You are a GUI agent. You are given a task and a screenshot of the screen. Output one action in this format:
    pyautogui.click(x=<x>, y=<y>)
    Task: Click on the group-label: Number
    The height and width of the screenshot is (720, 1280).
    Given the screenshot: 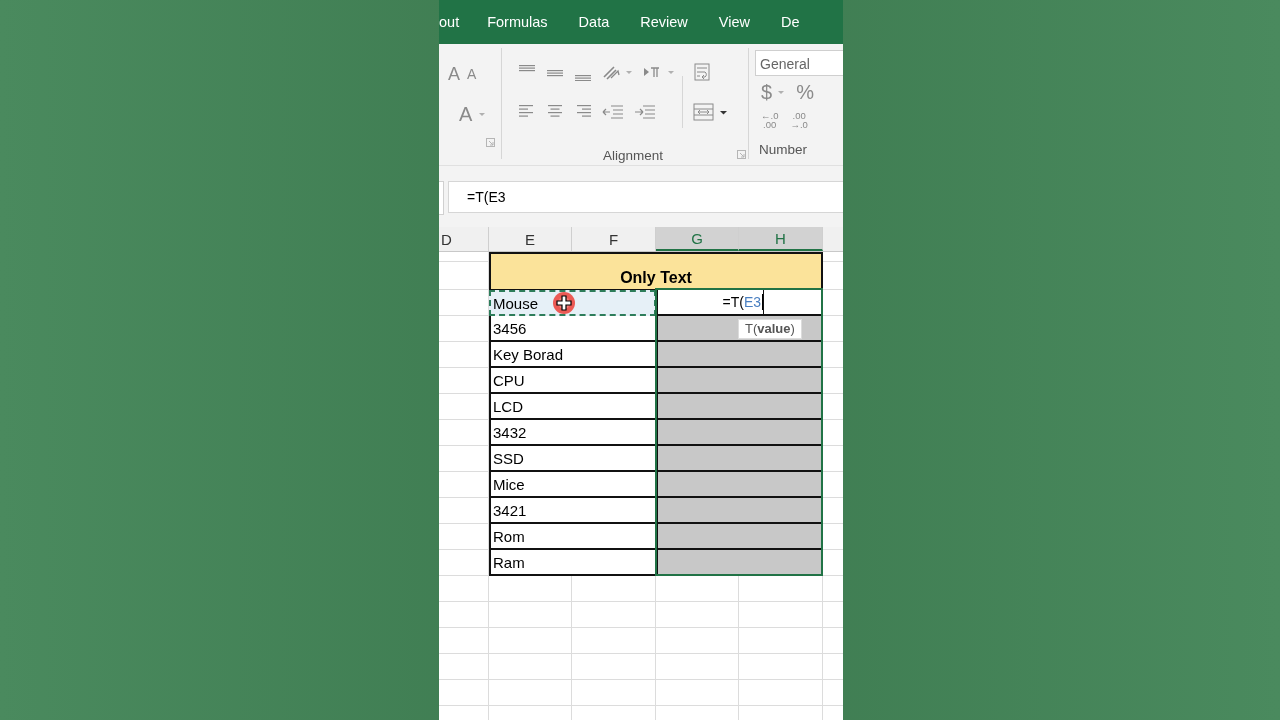 What is the action you would take?
    pyautogui.click(x=783, y=149)
    